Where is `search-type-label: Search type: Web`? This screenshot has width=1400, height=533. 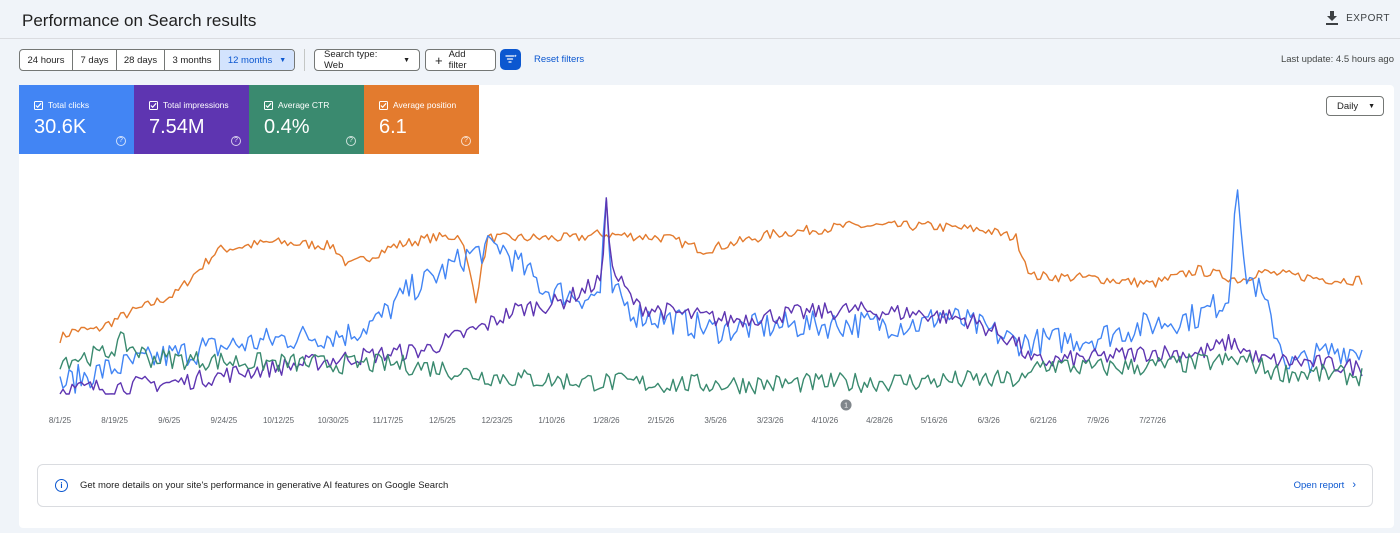 search-type-label: Search type: Web is located at coordinates (351, 60).